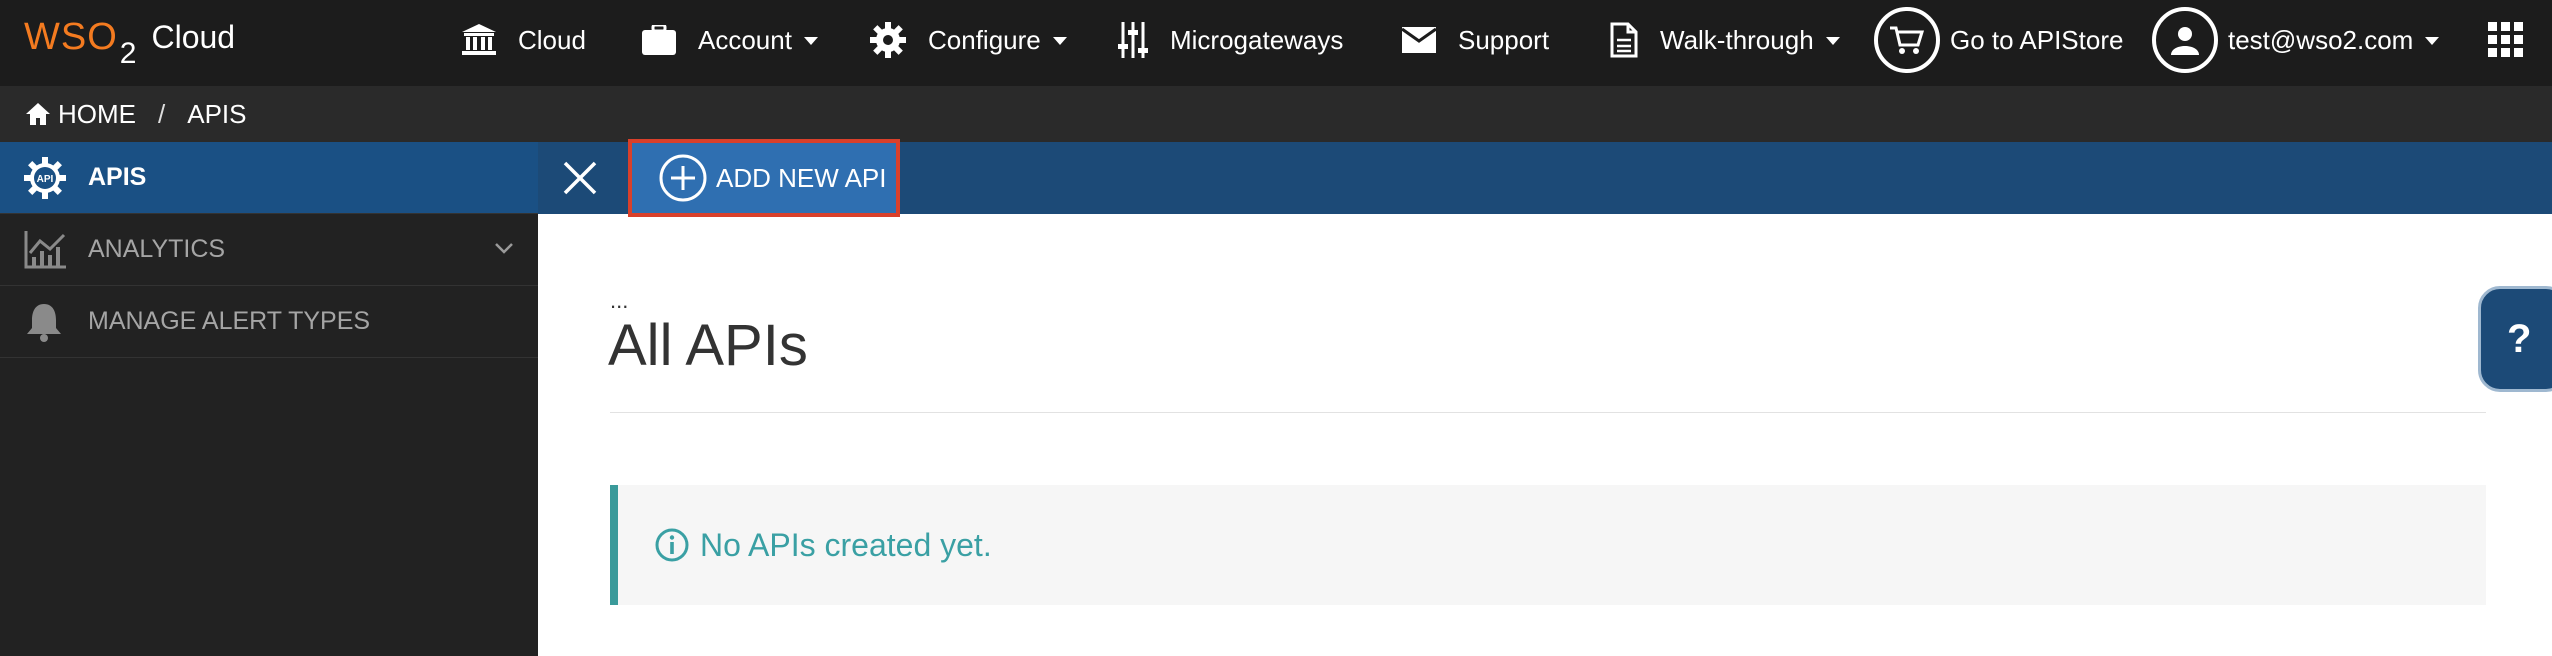 The width and height of the screenshot is (2552, 656). What do you see at coordinates (1548, 412) in the screenshot?
I see `title-divider` at bounding box center [1548, 412].